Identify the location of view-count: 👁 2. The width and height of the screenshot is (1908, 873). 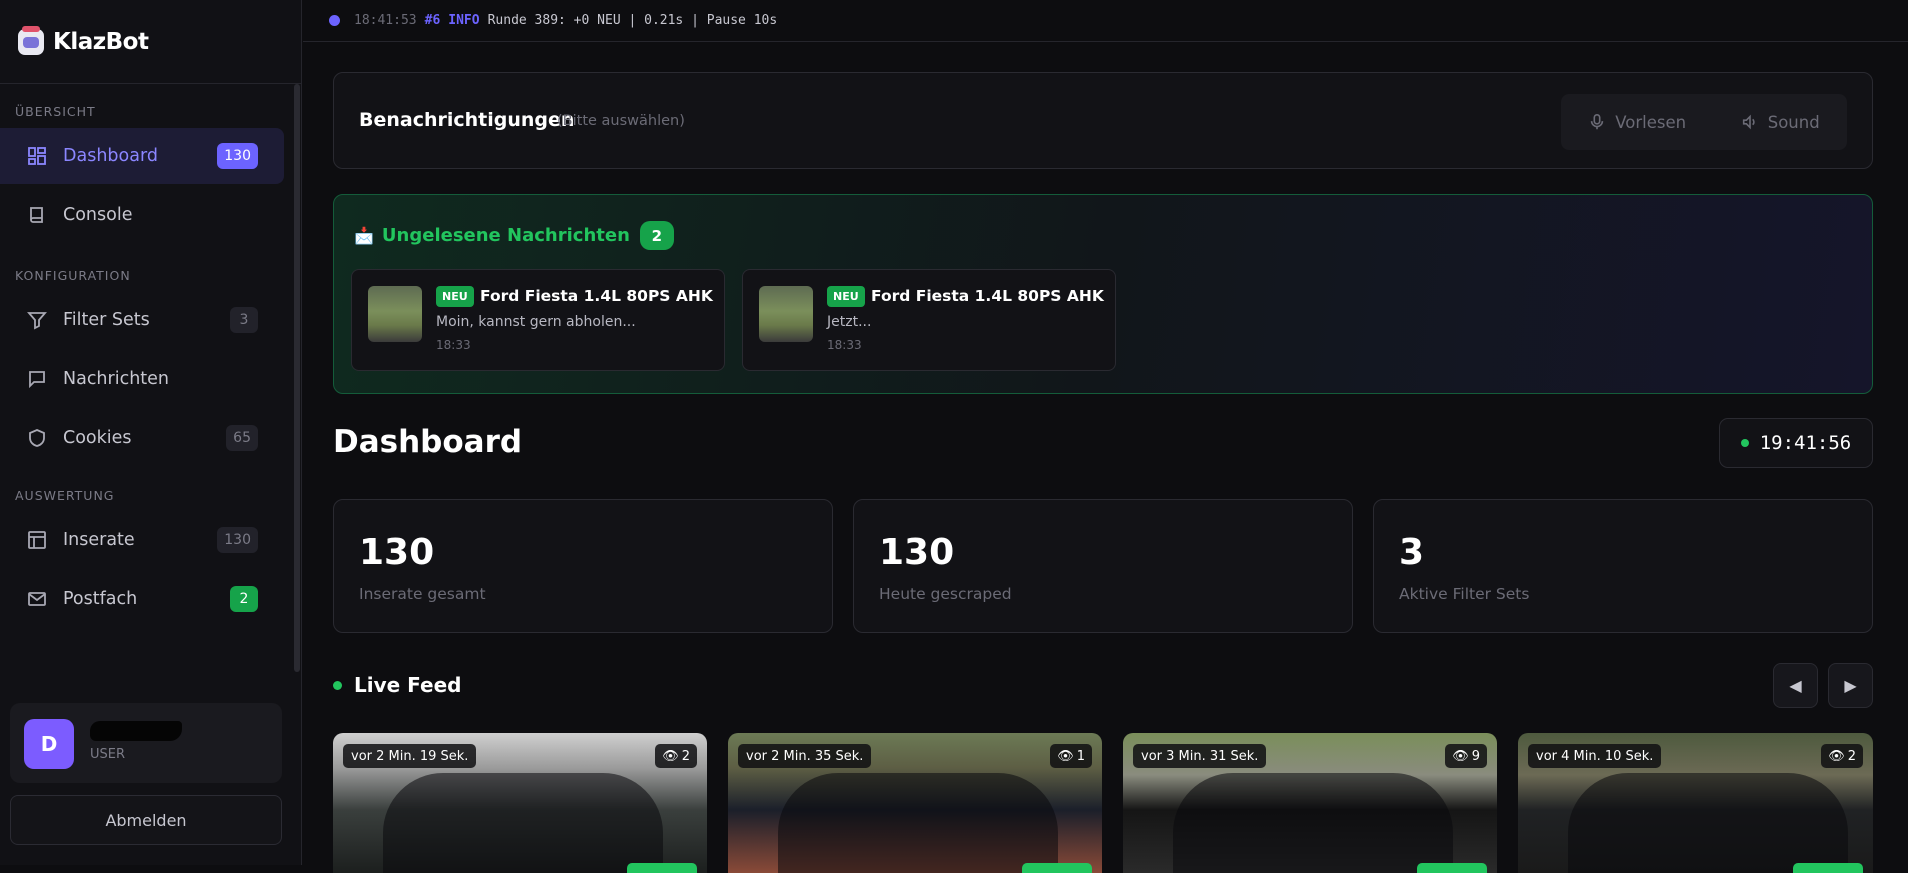
(676, 756).